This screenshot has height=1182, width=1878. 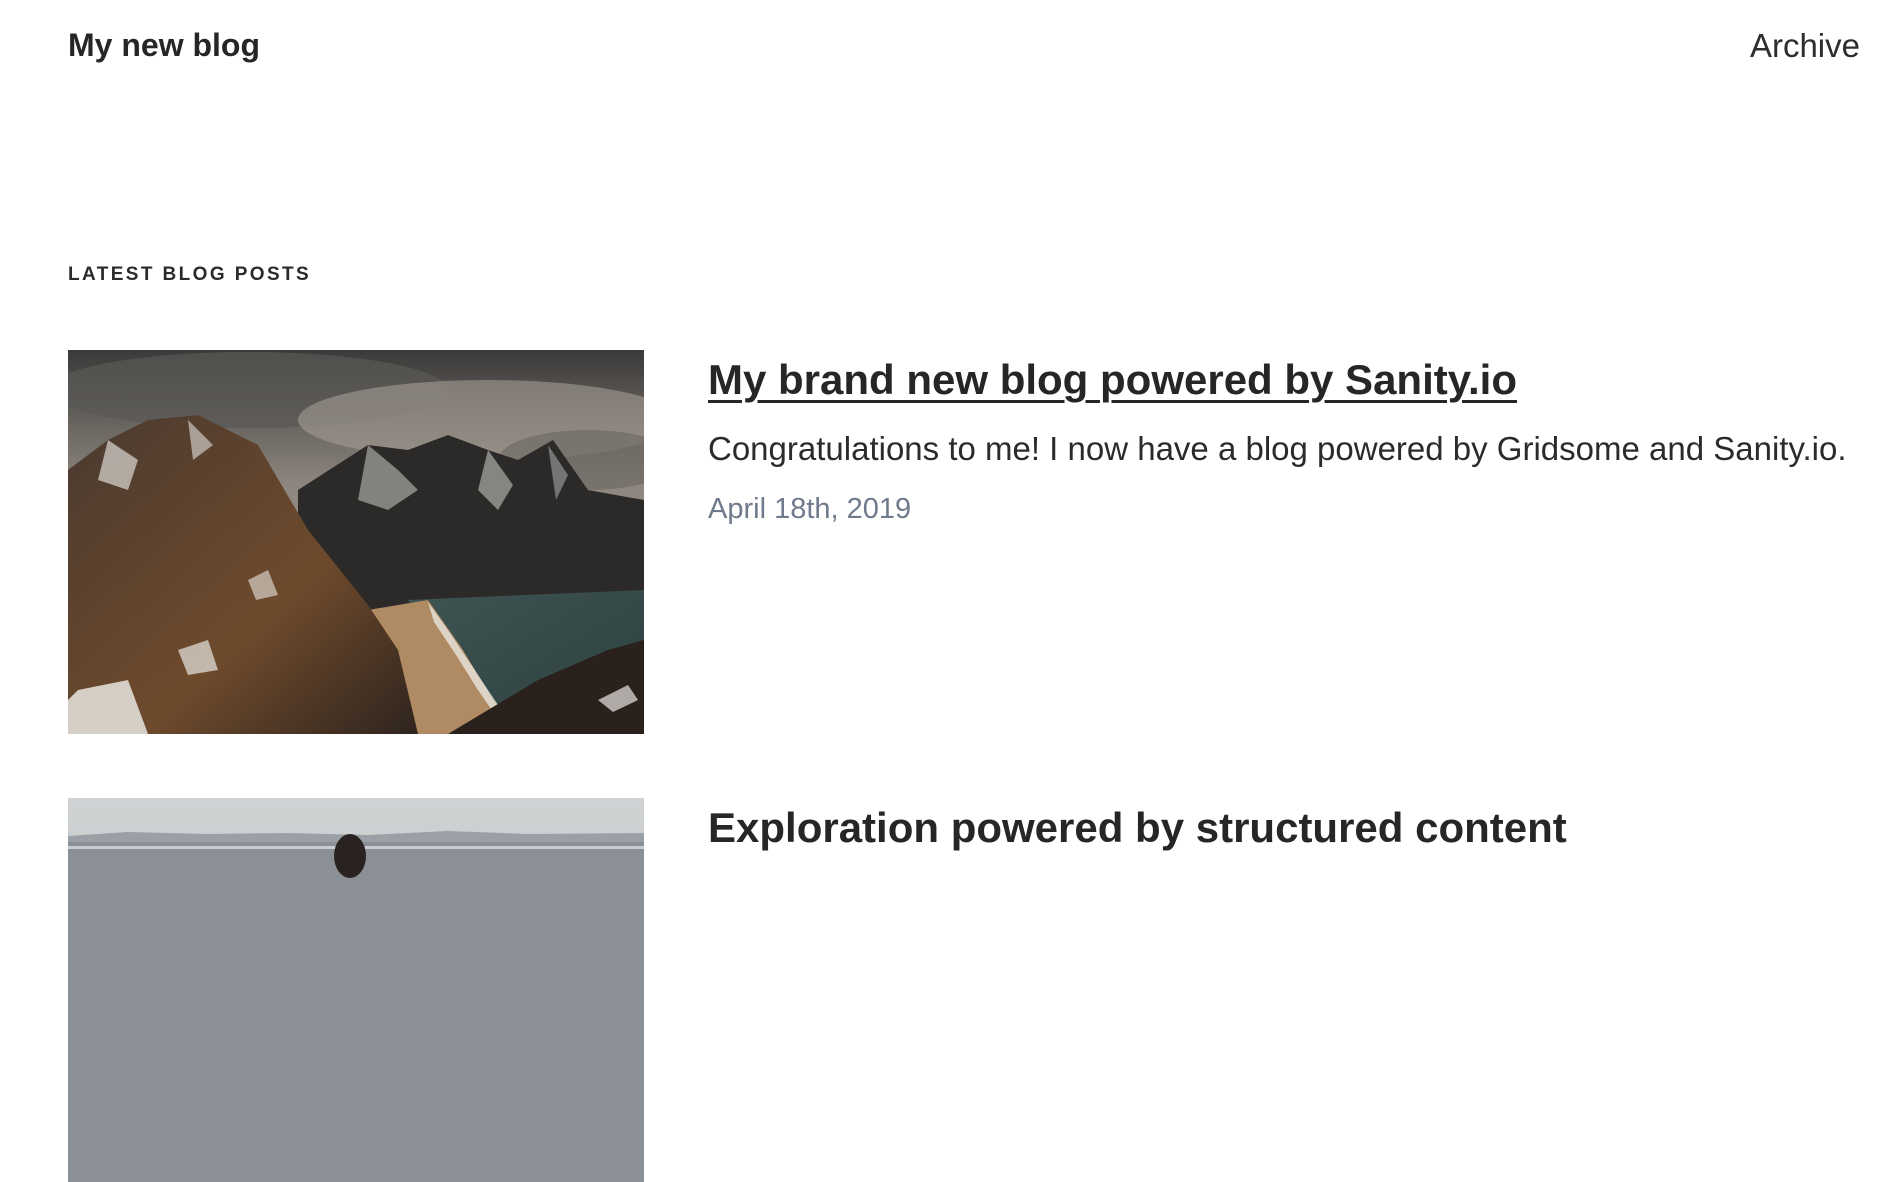 I want to click on nav-archive-link: Archive, so click(x=1805, y=46).